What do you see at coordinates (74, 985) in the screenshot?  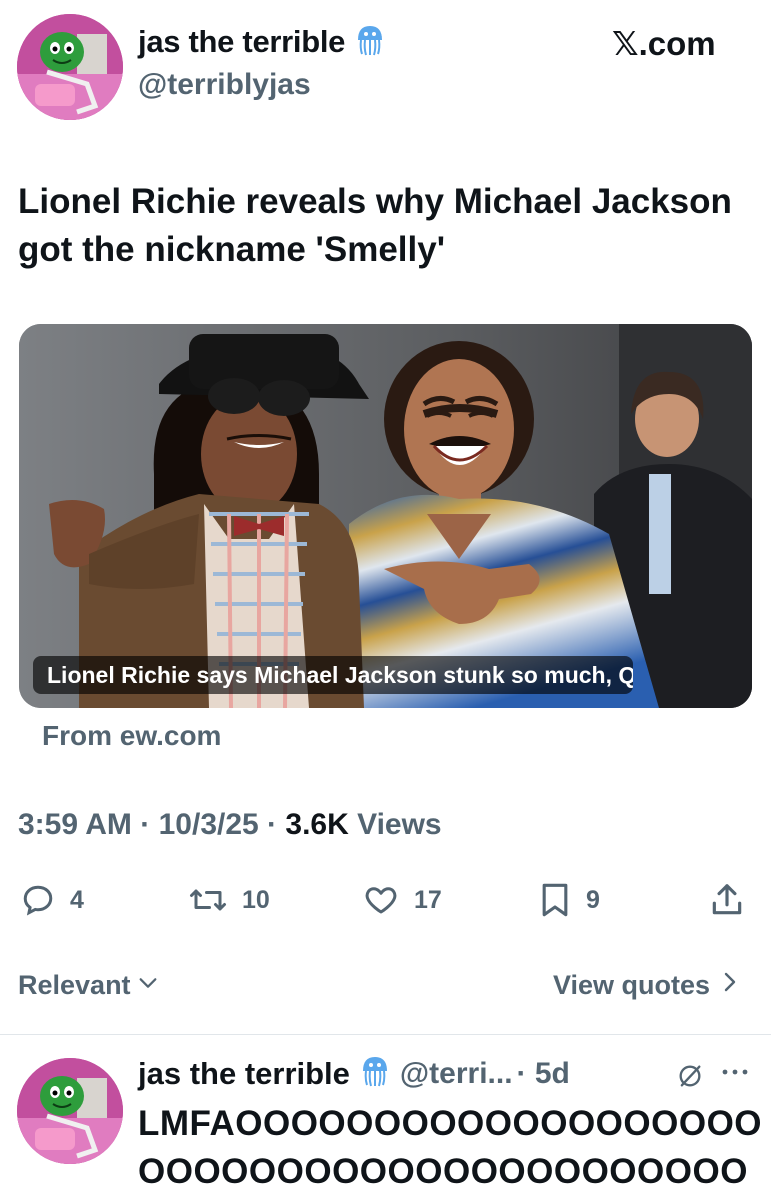 I see `sort-label: Relevant` at bounding box center [74, 985].